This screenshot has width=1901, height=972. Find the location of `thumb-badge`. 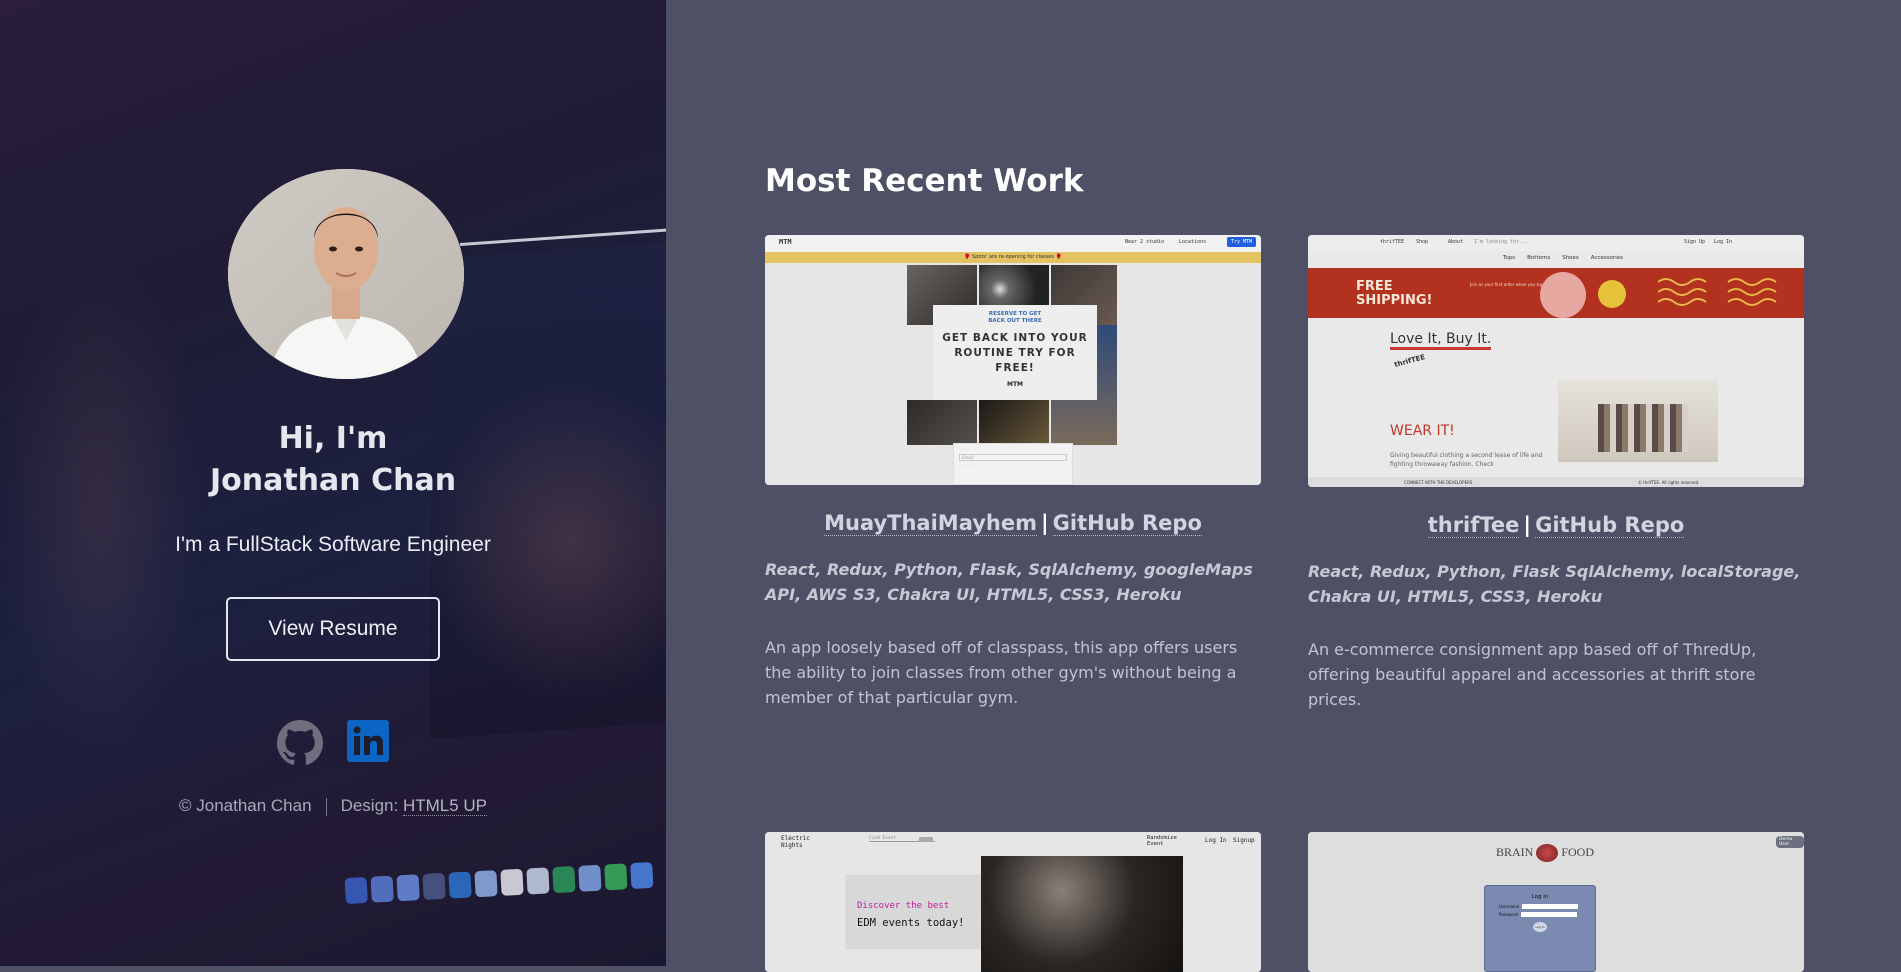

thumb-badge is located at coordinates (1612, 294).